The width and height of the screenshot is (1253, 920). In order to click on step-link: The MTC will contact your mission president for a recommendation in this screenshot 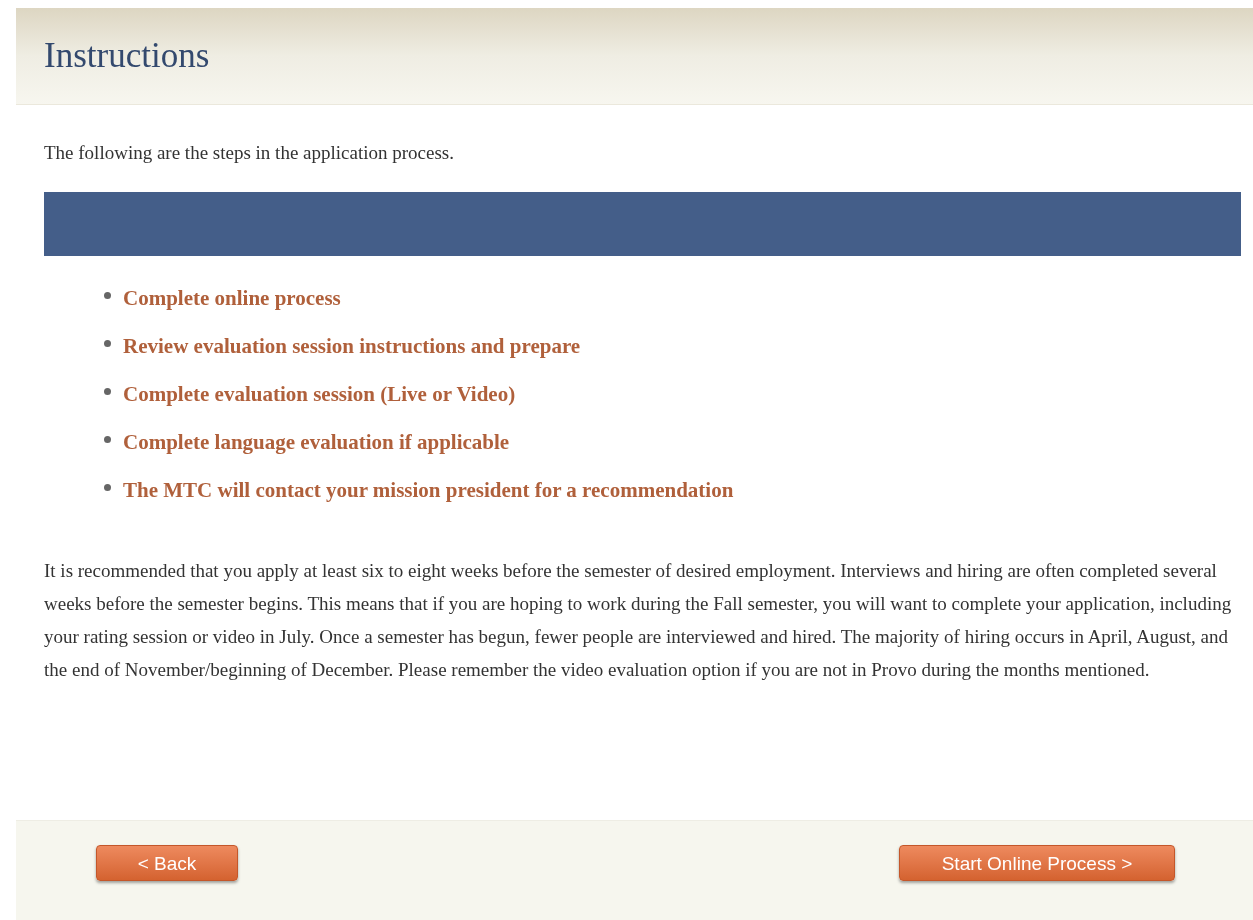, I will do `click(428, 490)`.